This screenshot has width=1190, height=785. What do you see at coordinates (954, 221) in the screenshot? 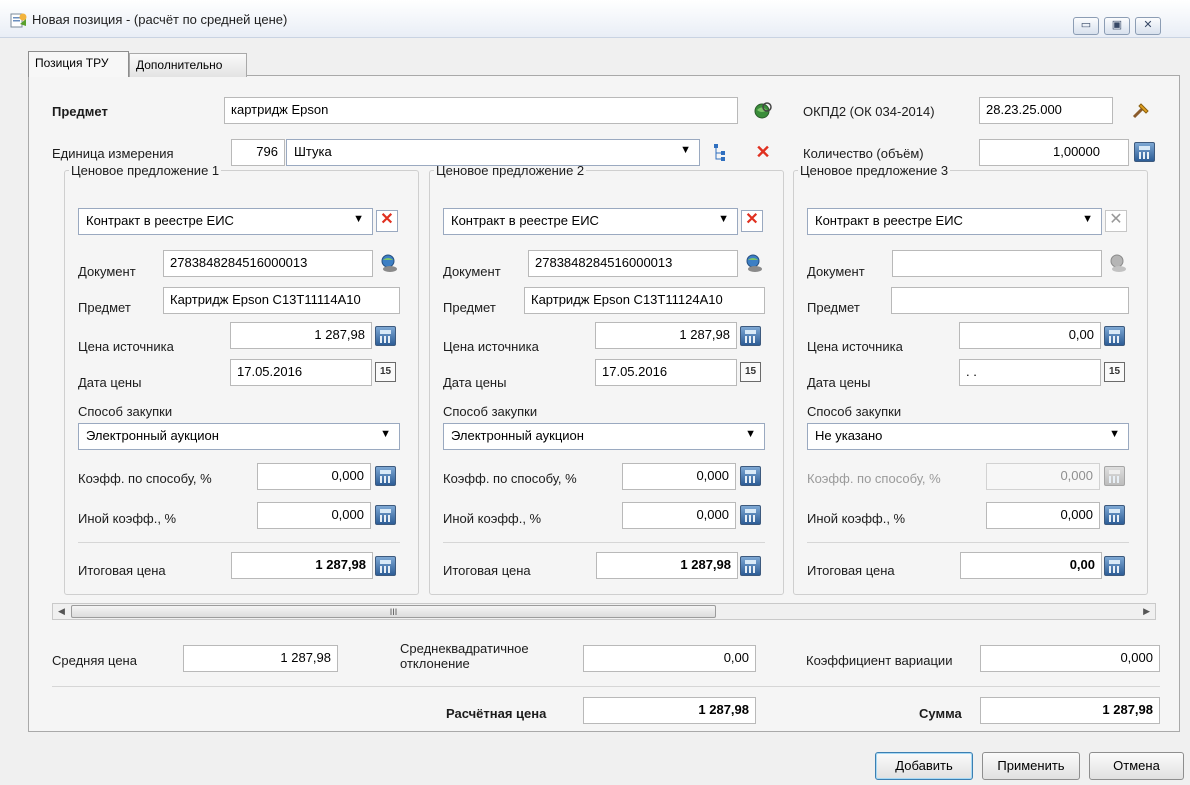
I see `offer-3-source-select: Контракт в реестре ЕИС ▼` at bounding box center [954, 221].